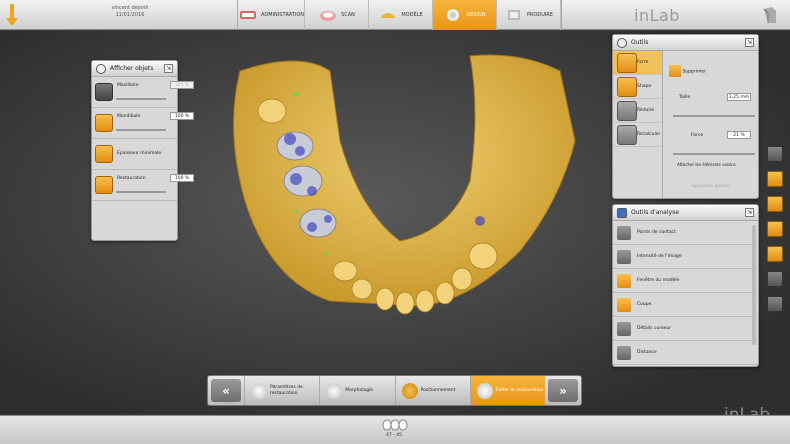  Describe the element at coordinates (104, 123) in the screenshot. I see `mandible-icon` at that location.